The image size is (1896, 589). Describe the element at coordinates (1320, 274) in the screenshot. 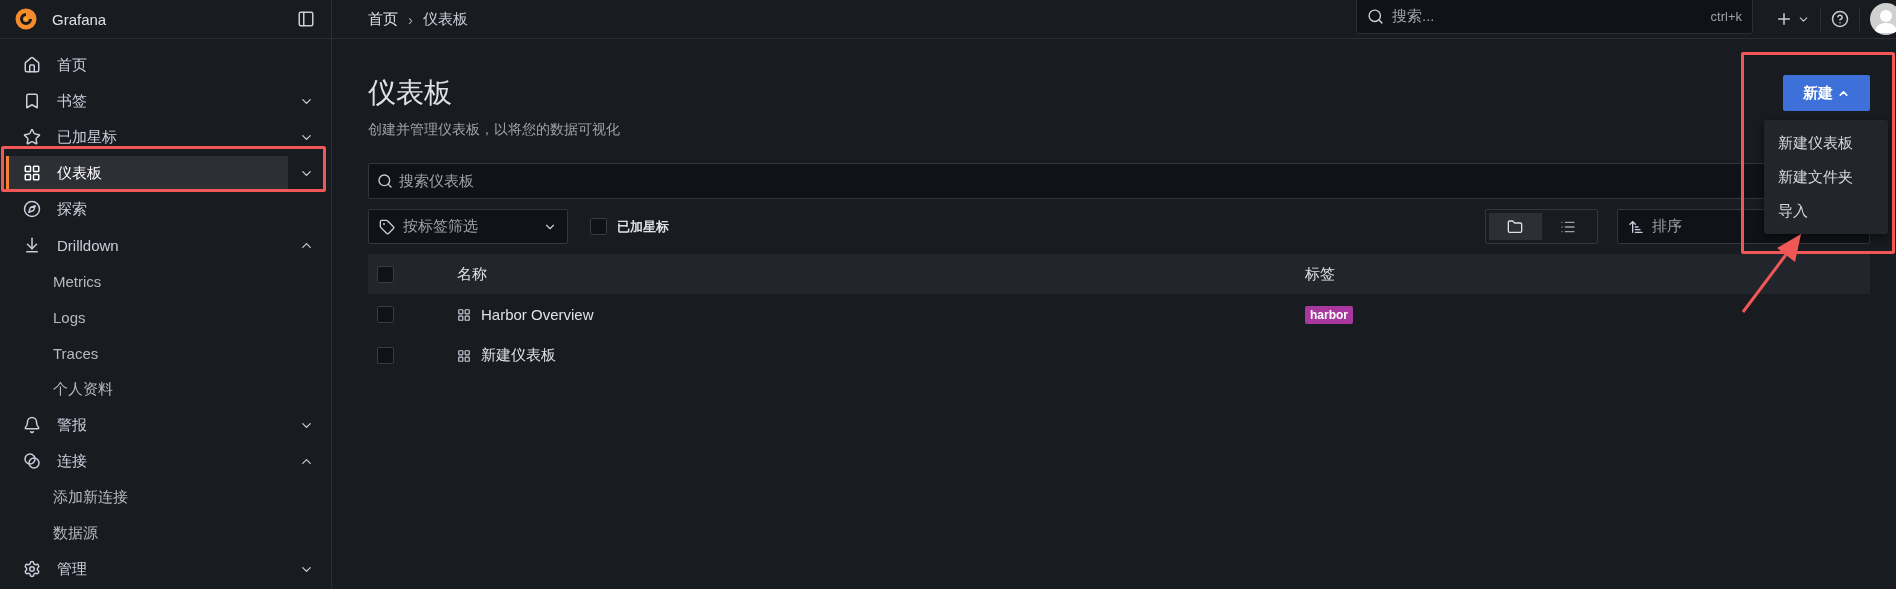

I see `column-header: 标签` at that location.